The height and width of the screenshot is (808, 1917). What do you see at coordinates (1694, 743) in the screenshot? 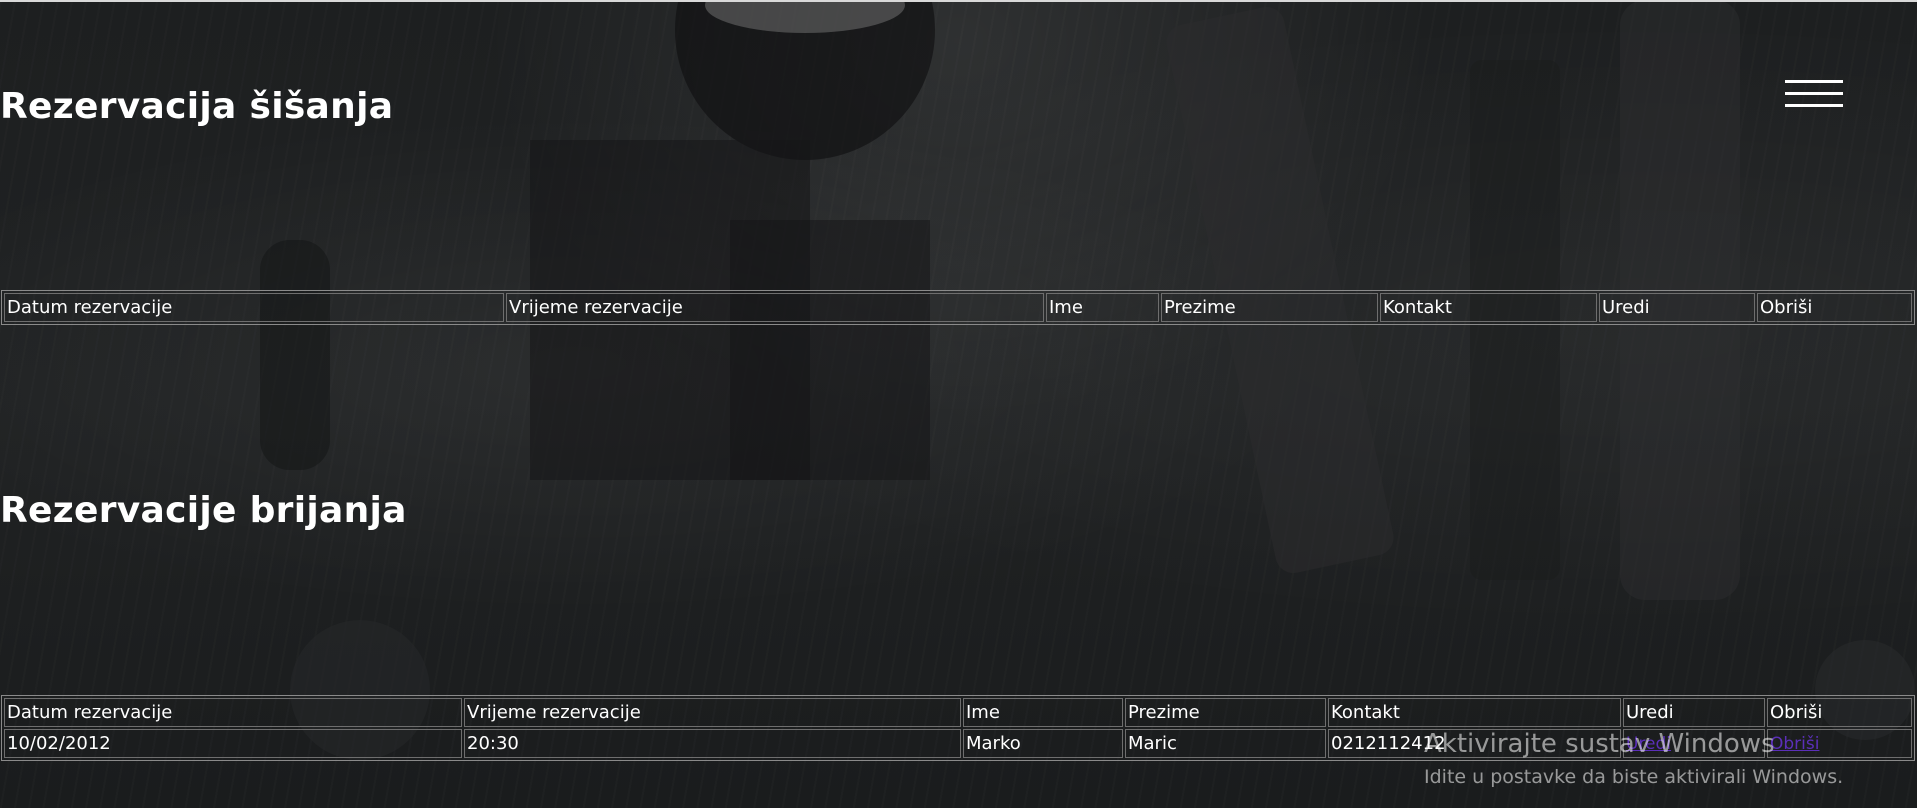
I see `cell-edit: Uredi` at bounding box center [1694, 743].